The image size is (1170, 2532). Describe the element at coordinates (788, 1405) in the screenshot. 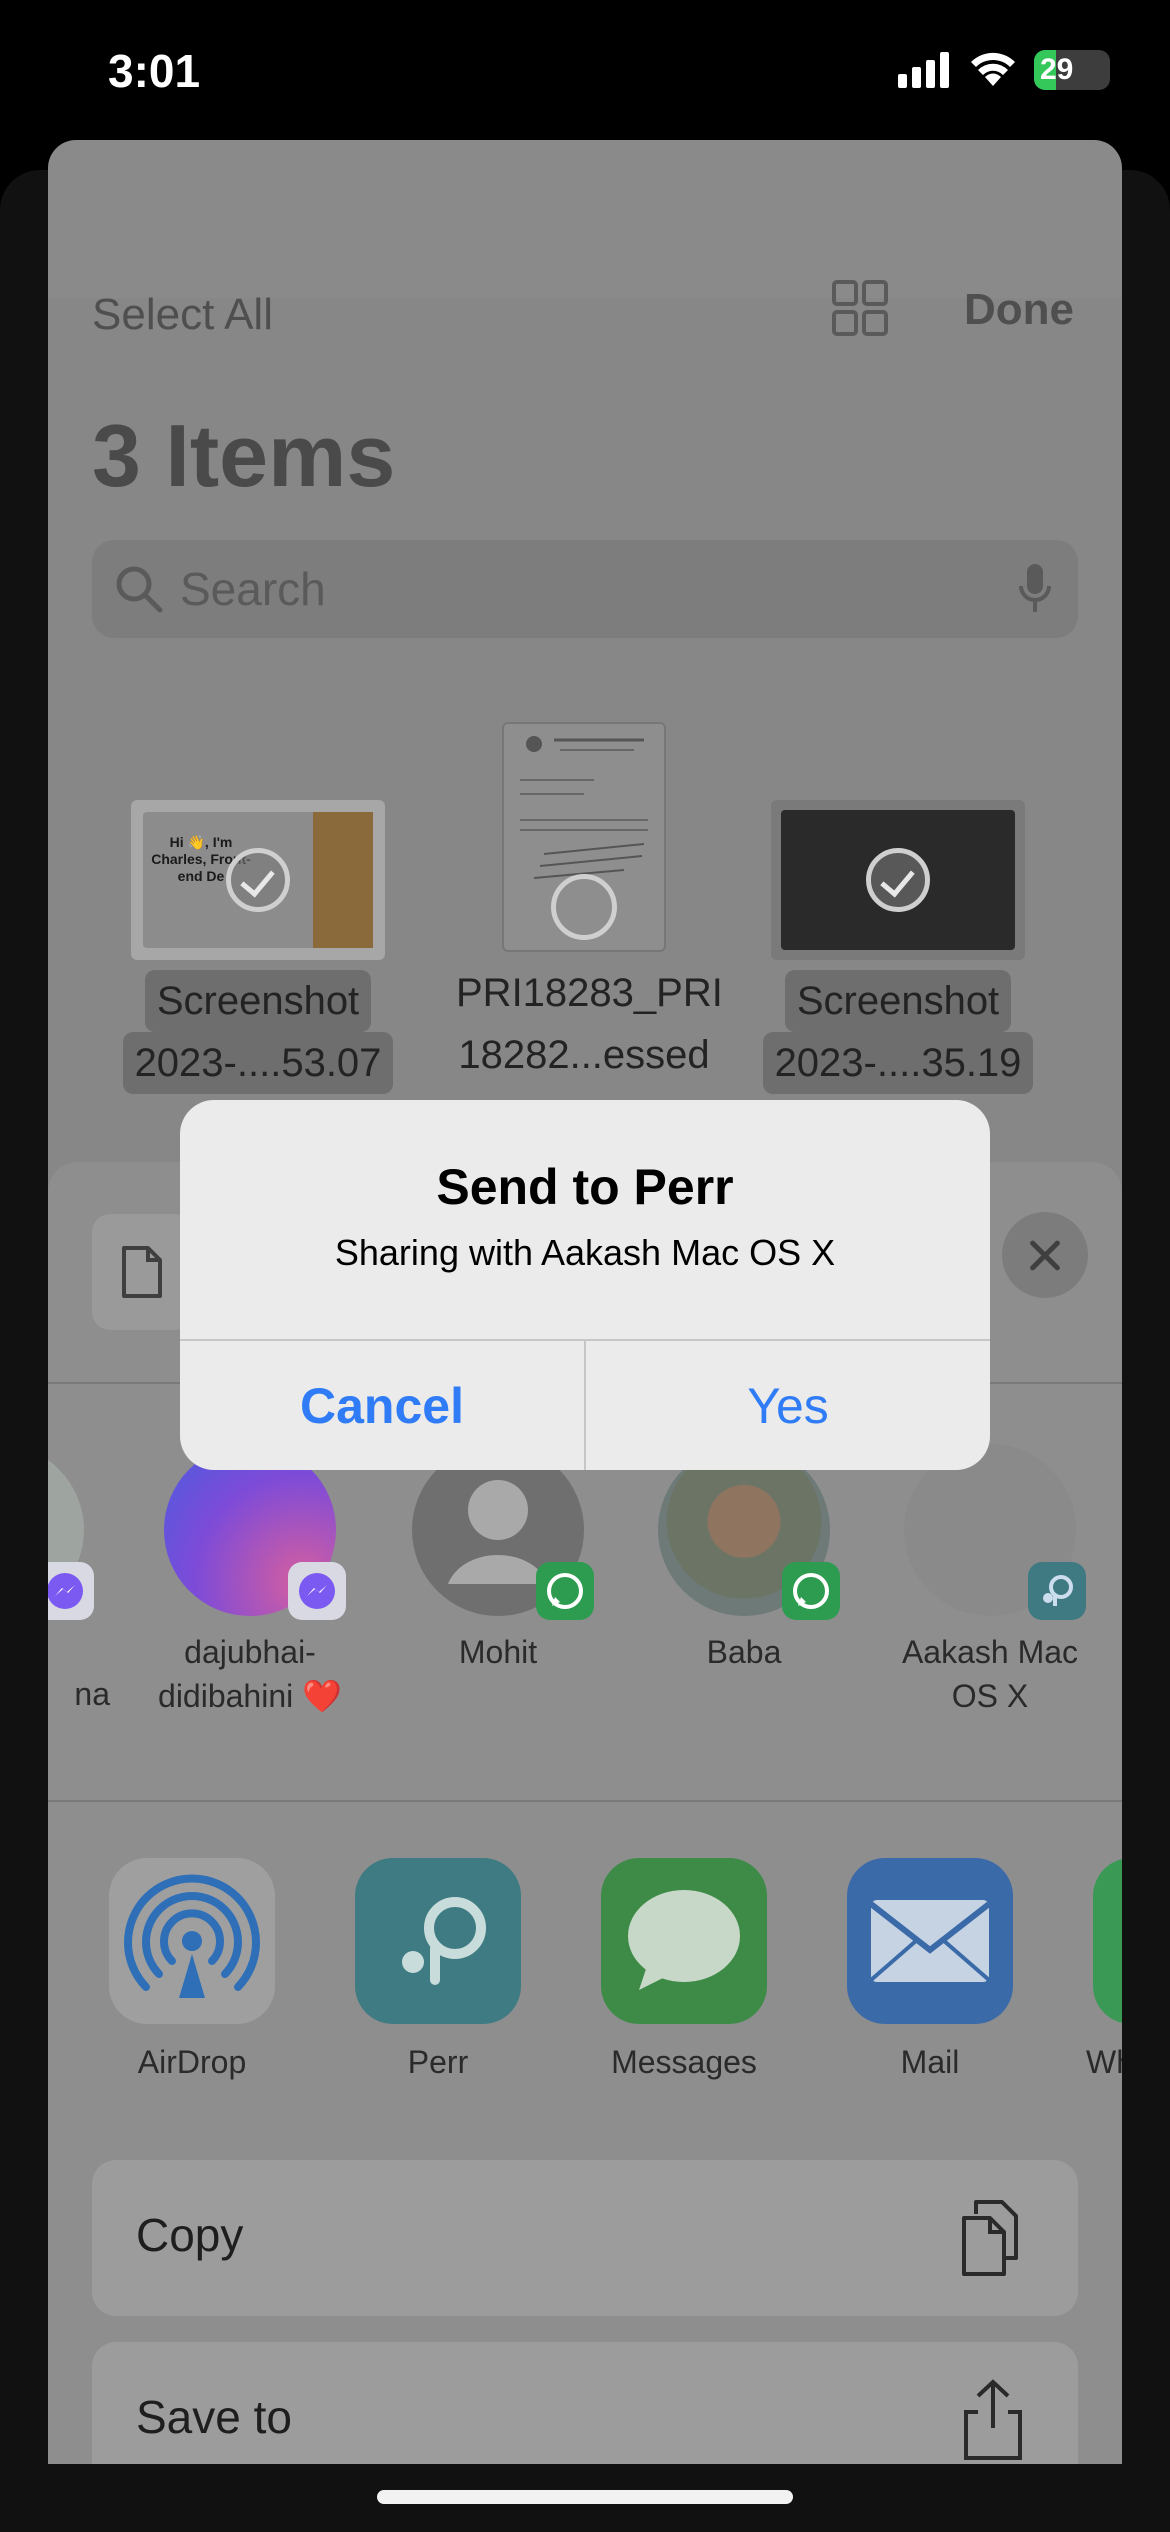

I see `yes-button: Yes` at that location.